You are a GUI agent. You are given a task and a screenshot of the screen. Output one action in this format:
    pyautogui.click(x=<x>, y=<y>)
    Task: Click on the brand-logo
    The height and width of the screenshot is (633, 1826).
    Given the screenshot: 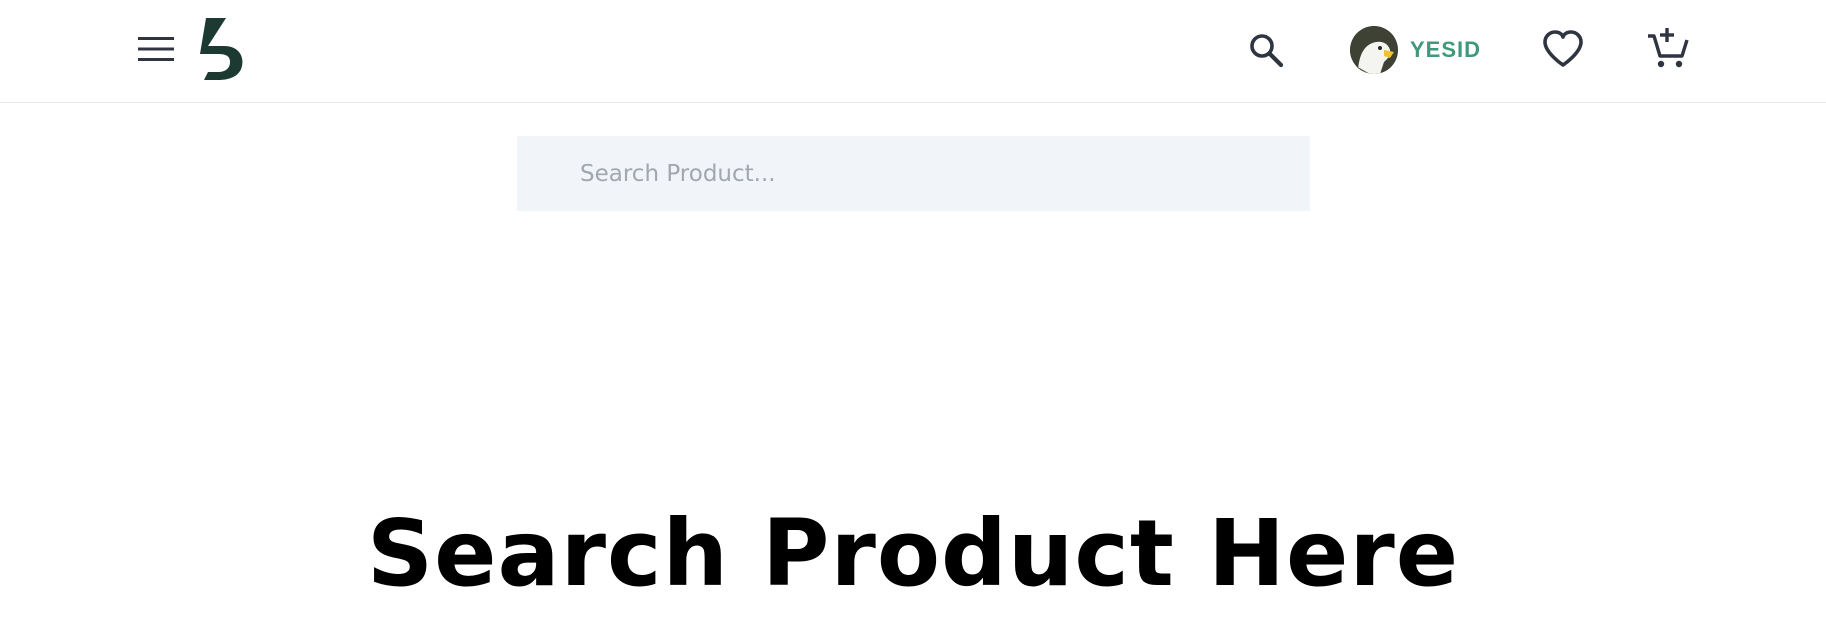 What is the action you would take?
    pyautogui.click(x=224, y=49)
    